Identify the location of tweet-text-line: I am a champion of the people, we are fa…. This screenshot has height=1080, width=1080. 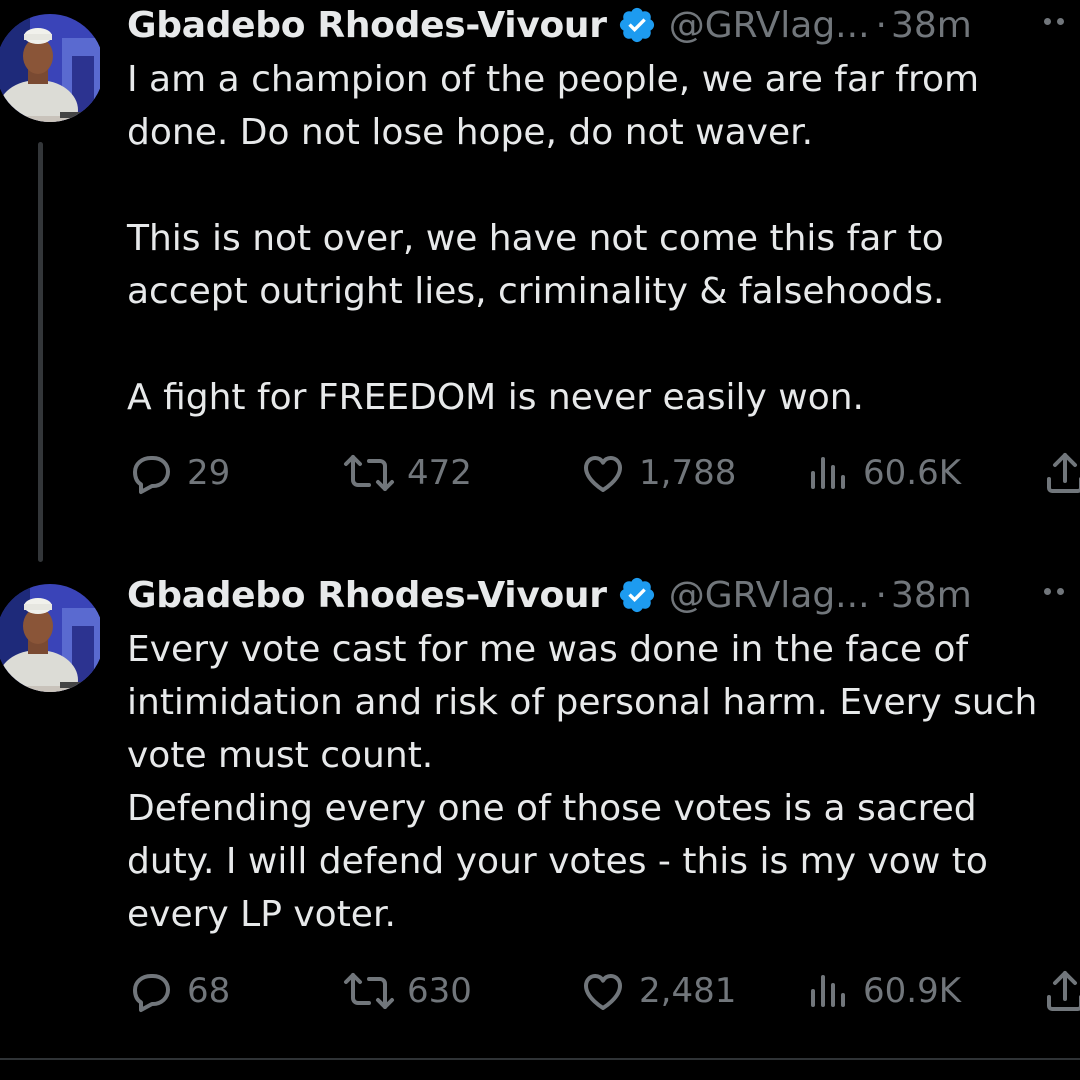
(553, 79).